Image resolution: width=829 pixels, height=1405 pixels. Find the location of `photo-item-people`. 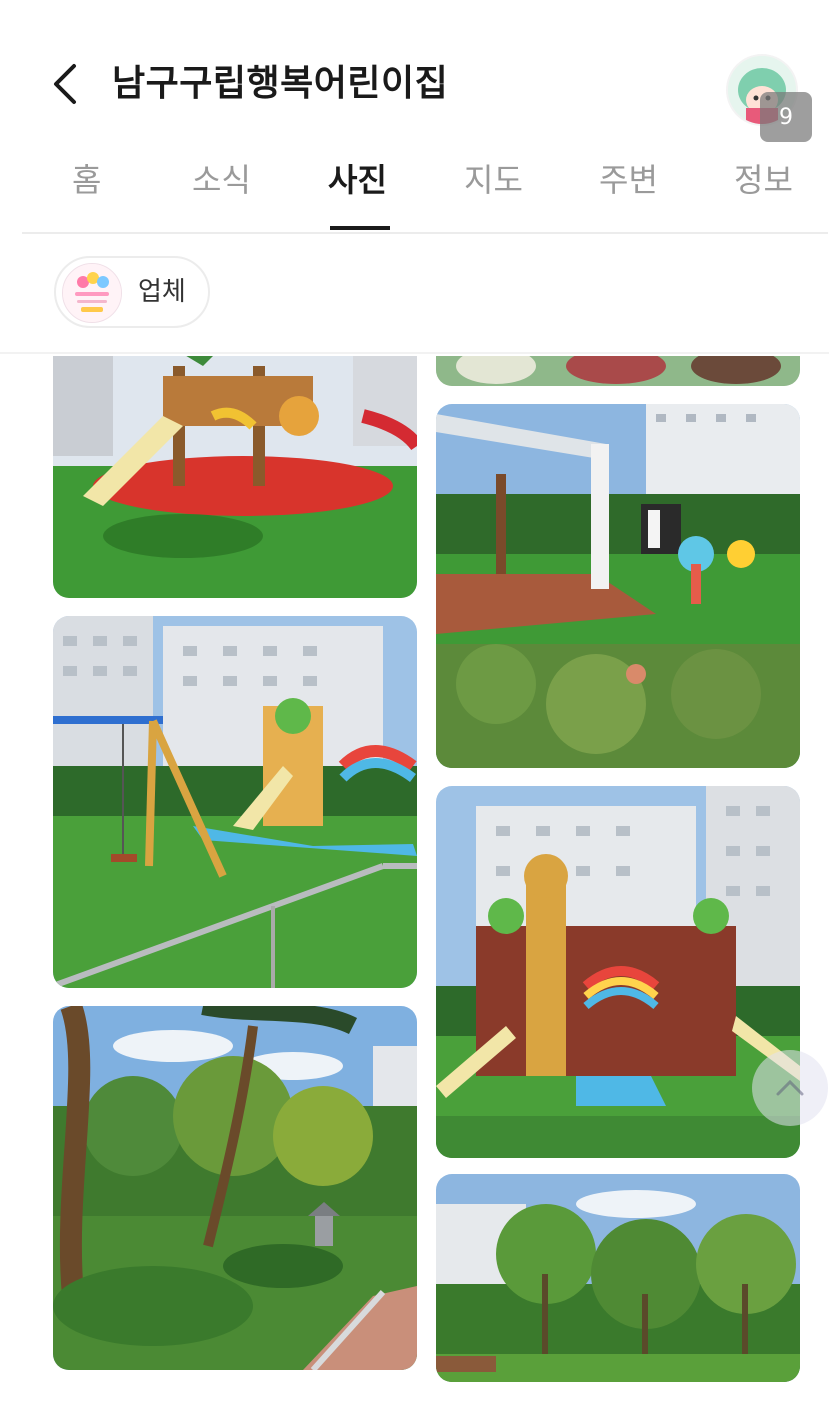

photo-item-people is located at coordinates (618, 371).